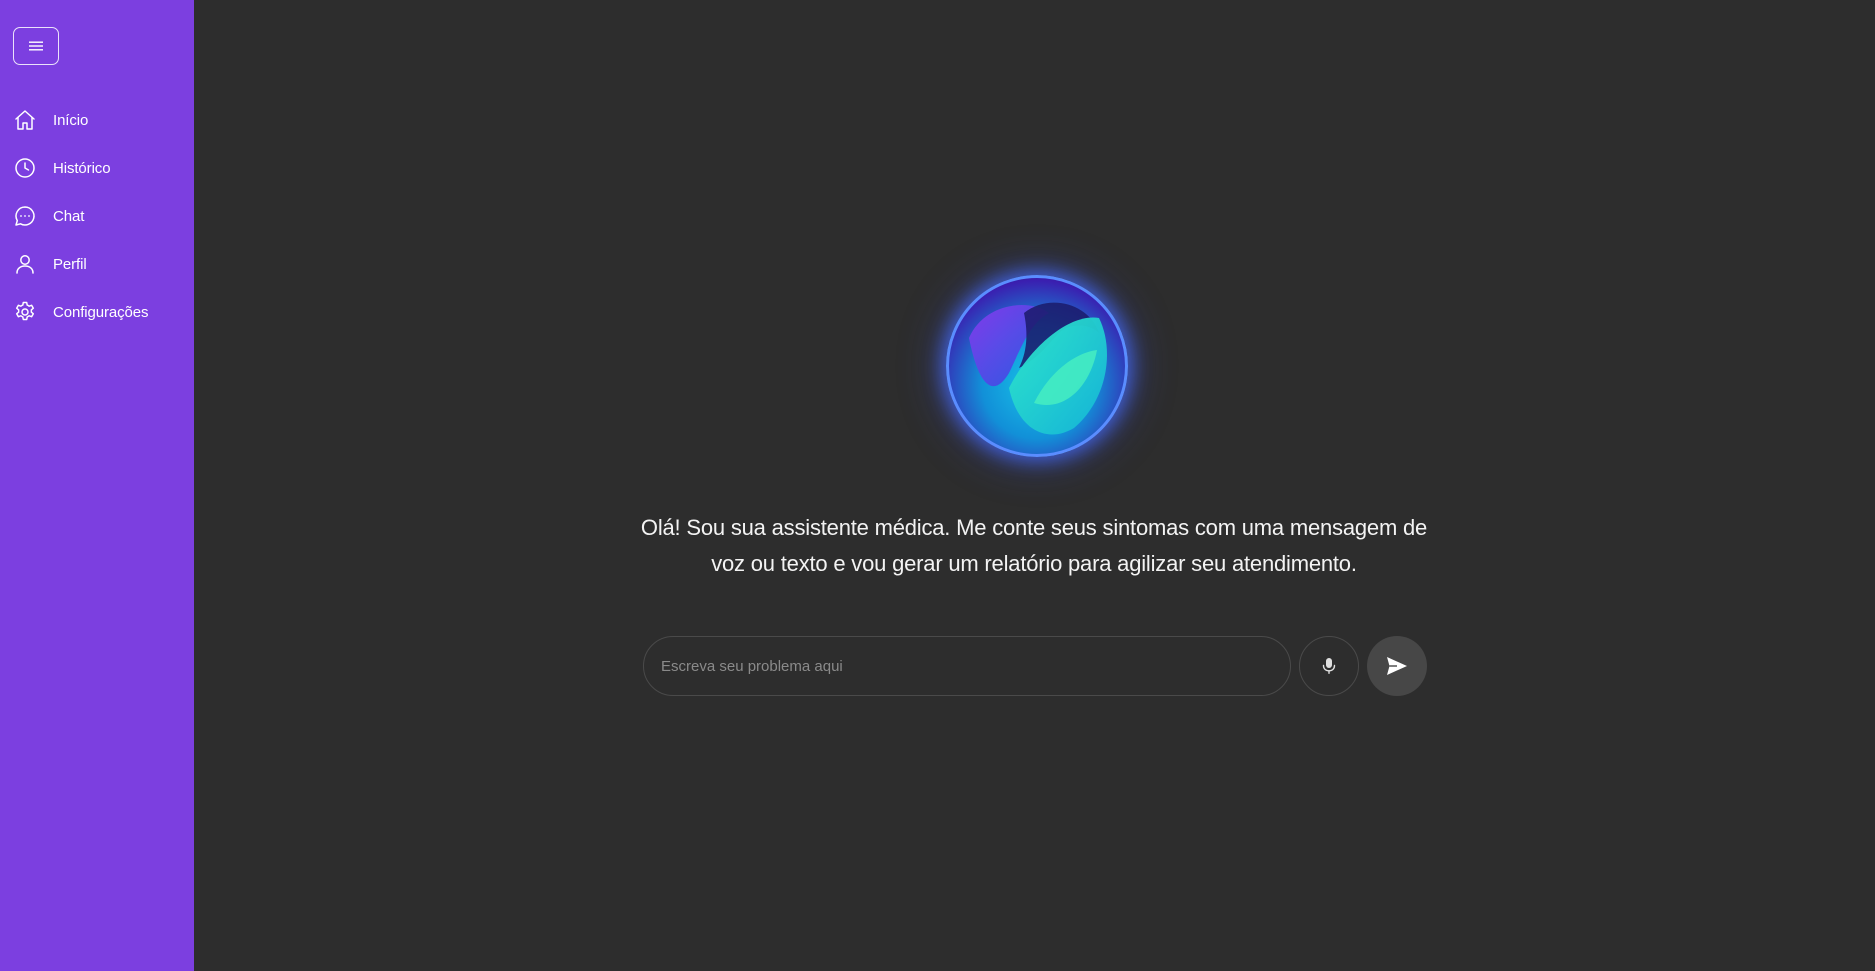 Image resolution: width=1875 pixels, height=971 pixels. I want to click on sidebar-item-historico: Histórico, so click(97, 168).